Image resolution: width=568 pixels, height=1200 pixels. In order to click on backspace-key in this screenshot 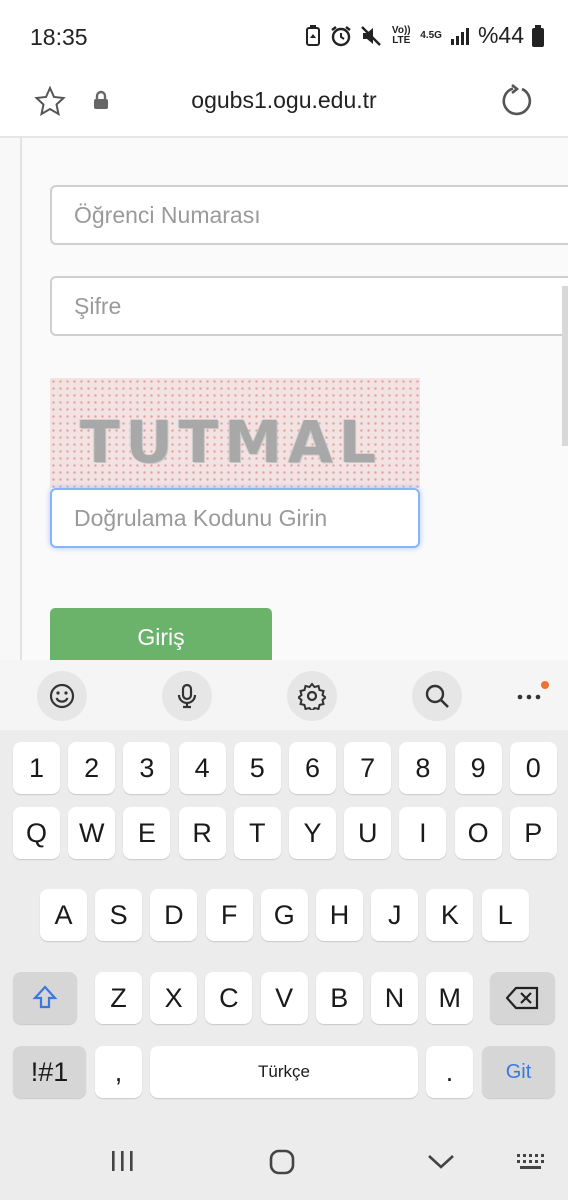, I will do `click(522, 998)`.